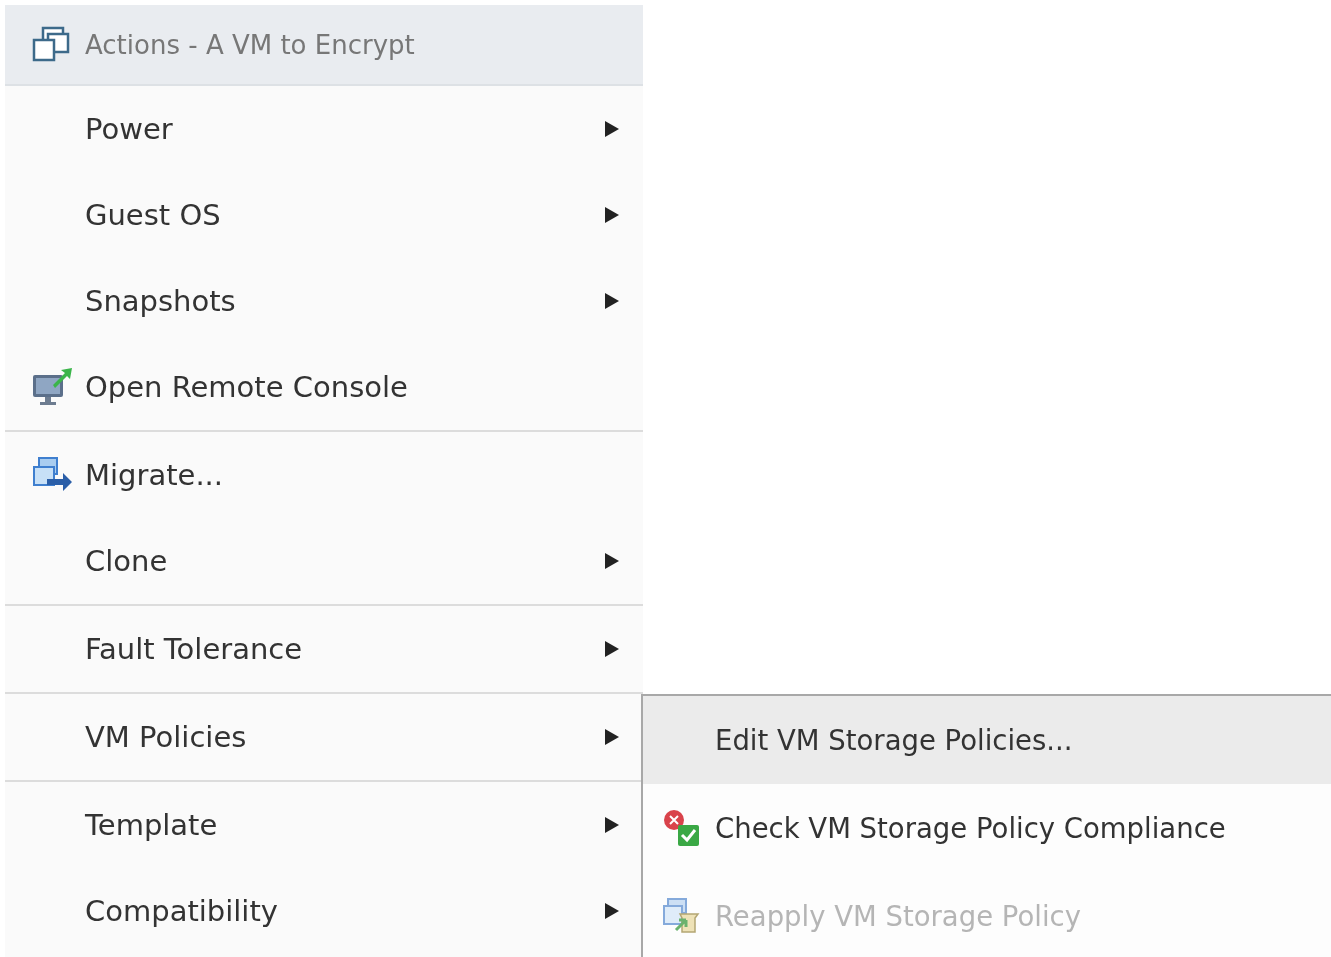 This screenshot has width=1331, height=957. What do you see at coordinates (324, 388) in the screenshot?
I see `menu-item: Open Remote Console` at bounding box center [324, 388].